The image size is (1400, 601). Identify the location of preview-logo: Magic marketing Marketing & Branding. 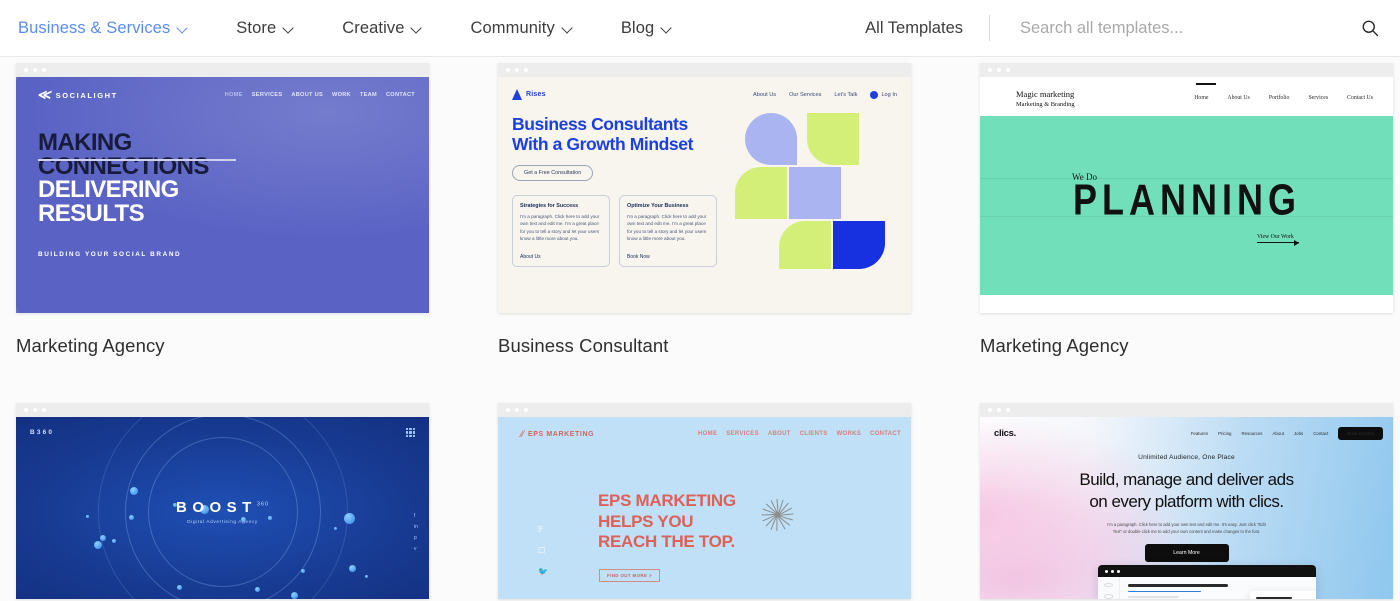
(1045, 98).